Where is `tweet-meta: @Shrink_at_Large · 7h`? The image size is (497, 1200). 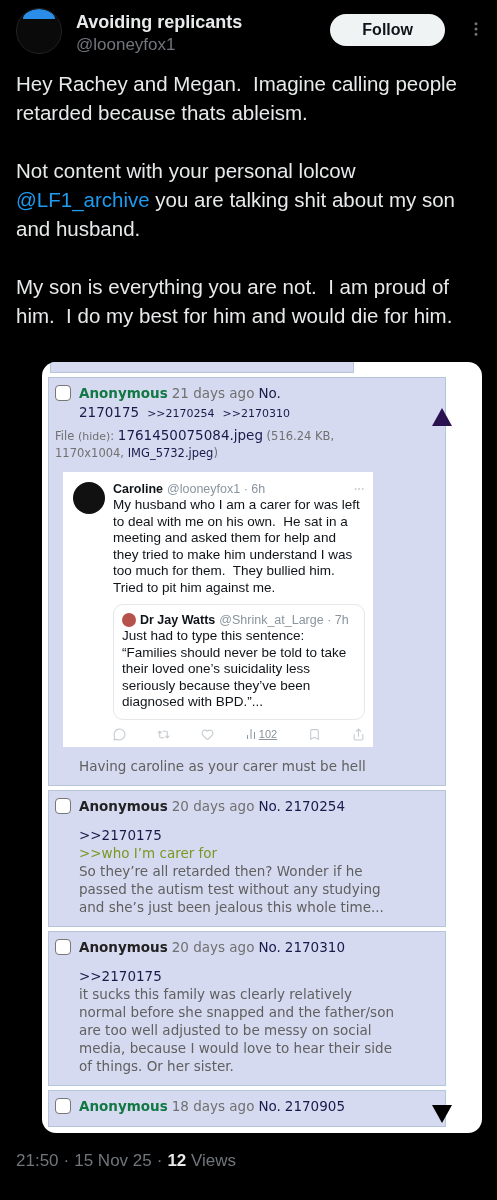 tweet-meta: @Shrink_at_Large · 7h is located at coordinates (284, 620).